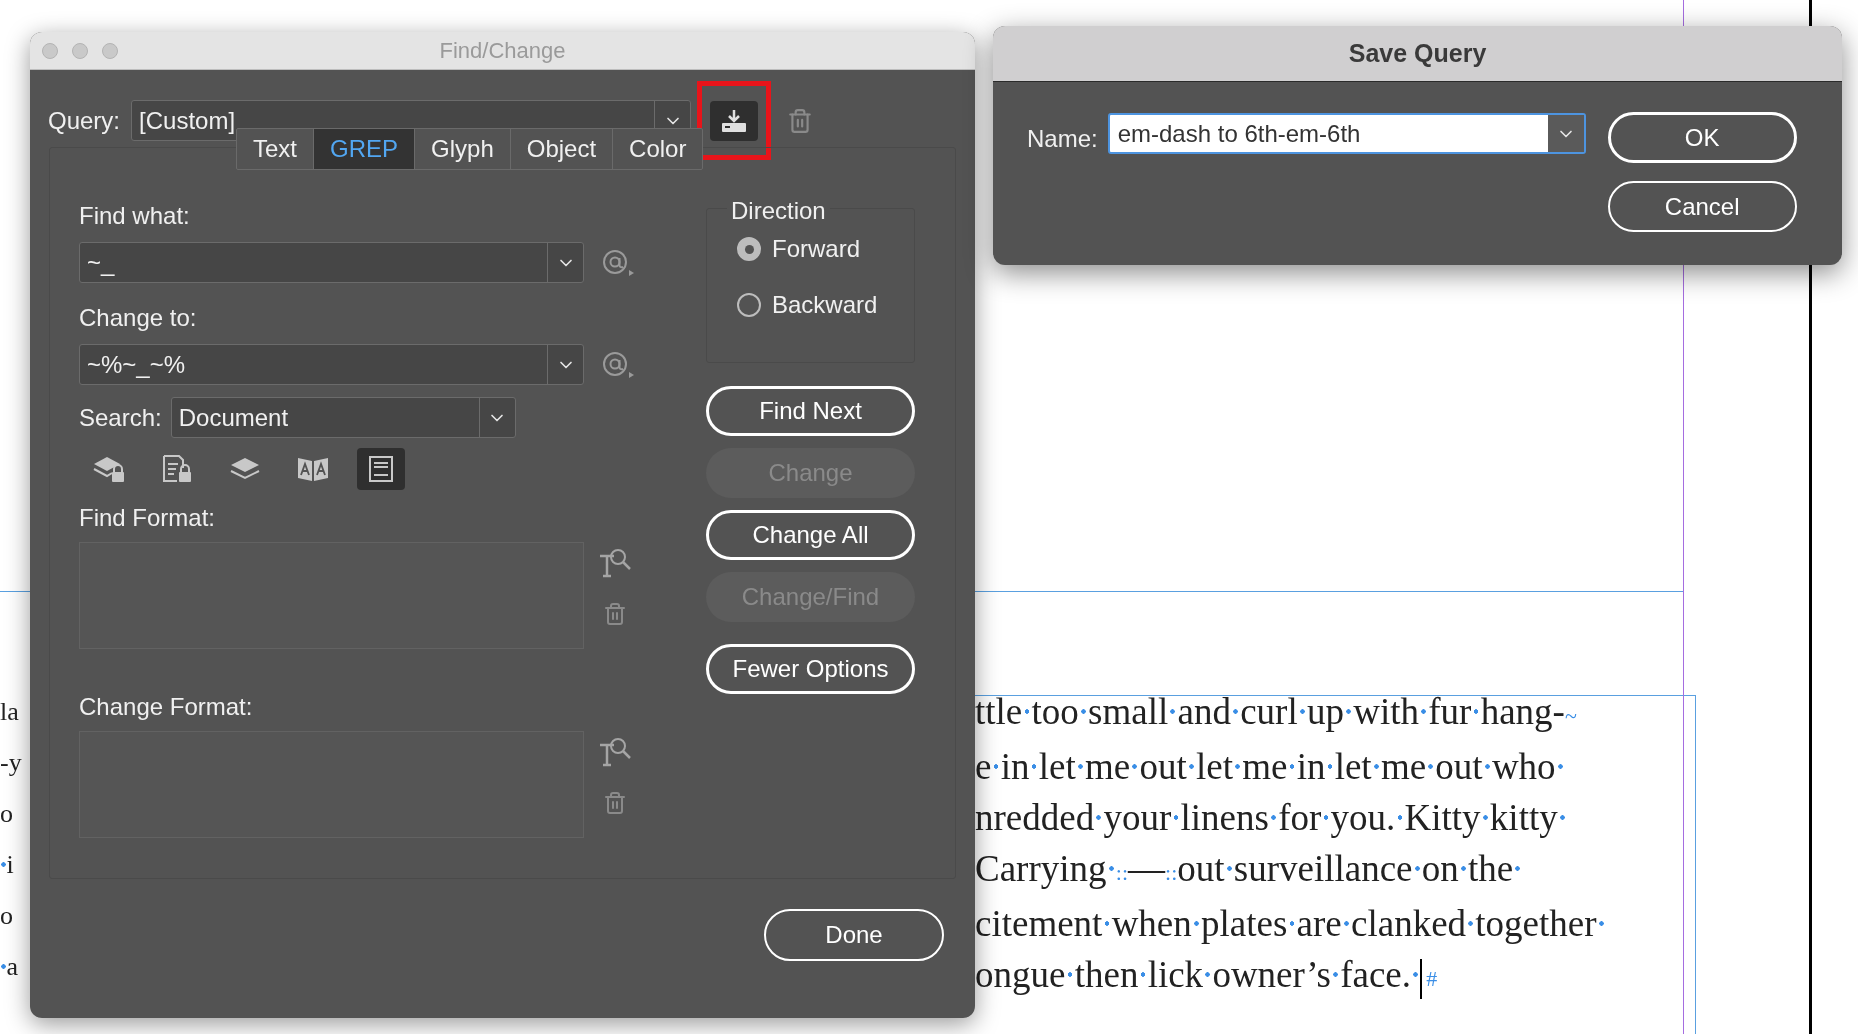 The height and width of the screenshot is (1034, 1858). What do you see at coordinates (331, 364) in the screenshot?
I see `change-to-field: ~%~_~%` at bounding box center [331, 364].